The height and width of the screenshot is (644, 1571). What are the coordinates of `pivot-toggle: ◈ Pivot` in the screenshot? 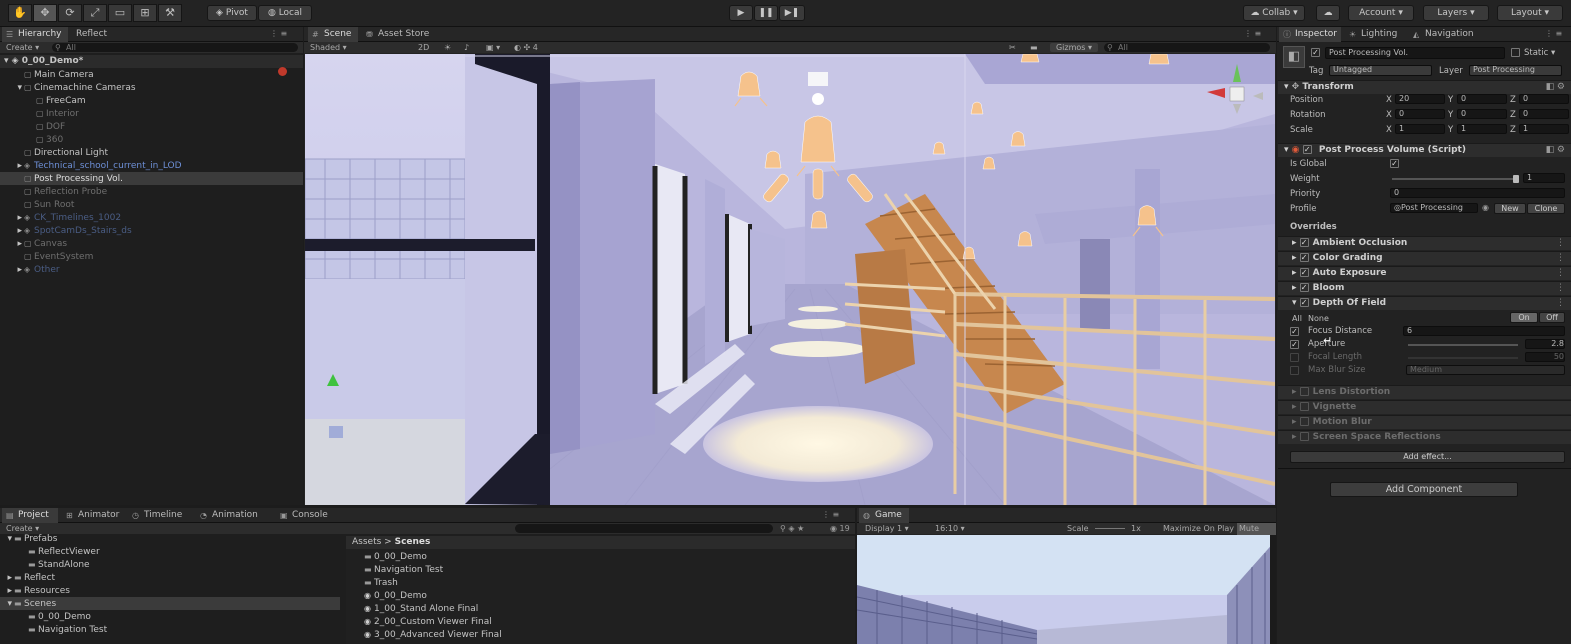 It's located at (232, 13).